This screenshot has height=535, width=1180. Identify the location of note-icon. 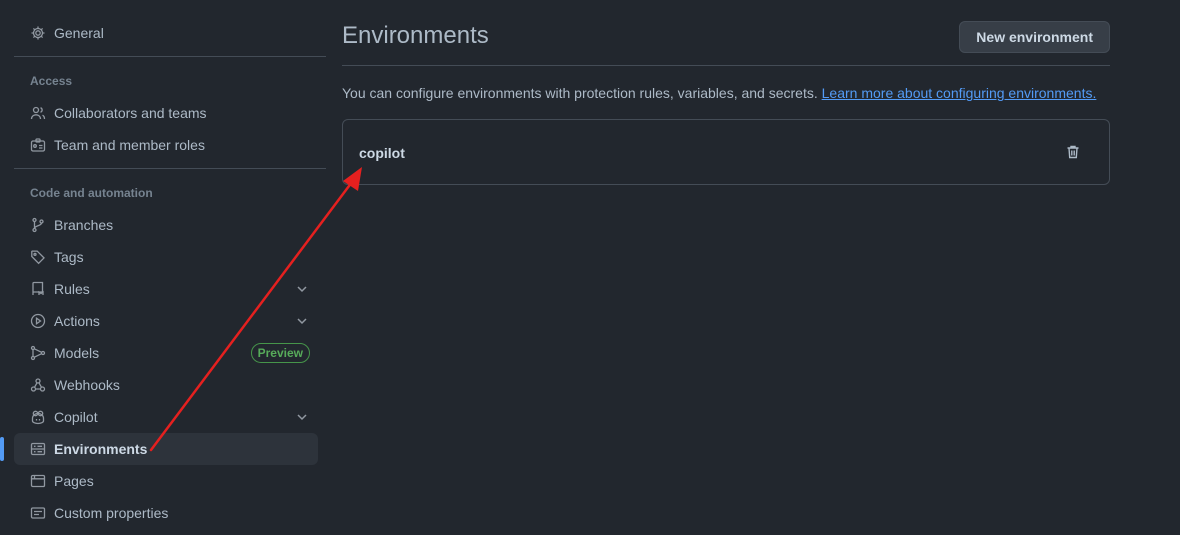
(38, 513).